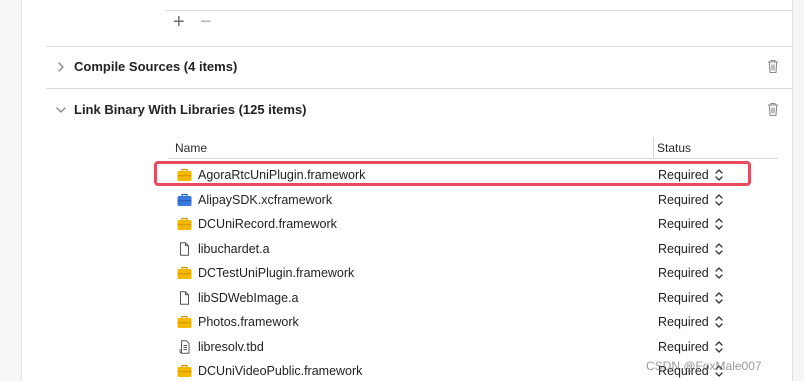 Image resolution: width=804 pixels, height=381 pixels. Describe the element at coordinates (267, 224) in the screenshot. I see `library-name: DCUniRecord.framework` at that location.